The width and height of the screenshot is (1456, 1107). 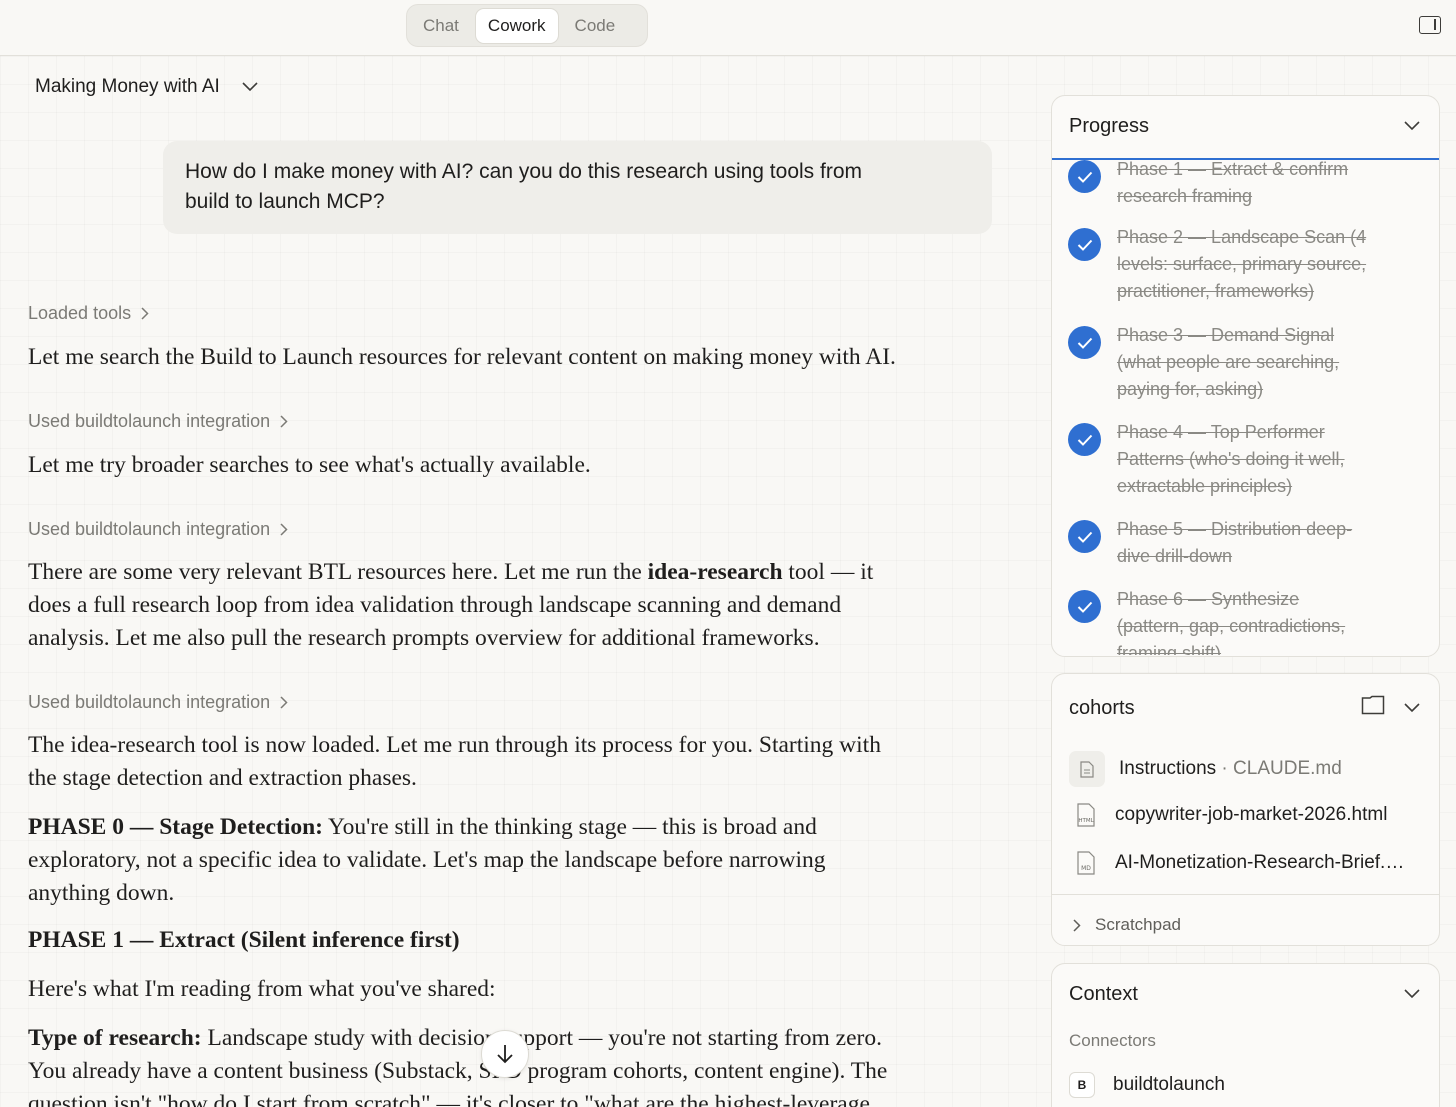 I want to click on tab-chat: Chat, so click(x=441, y=26).